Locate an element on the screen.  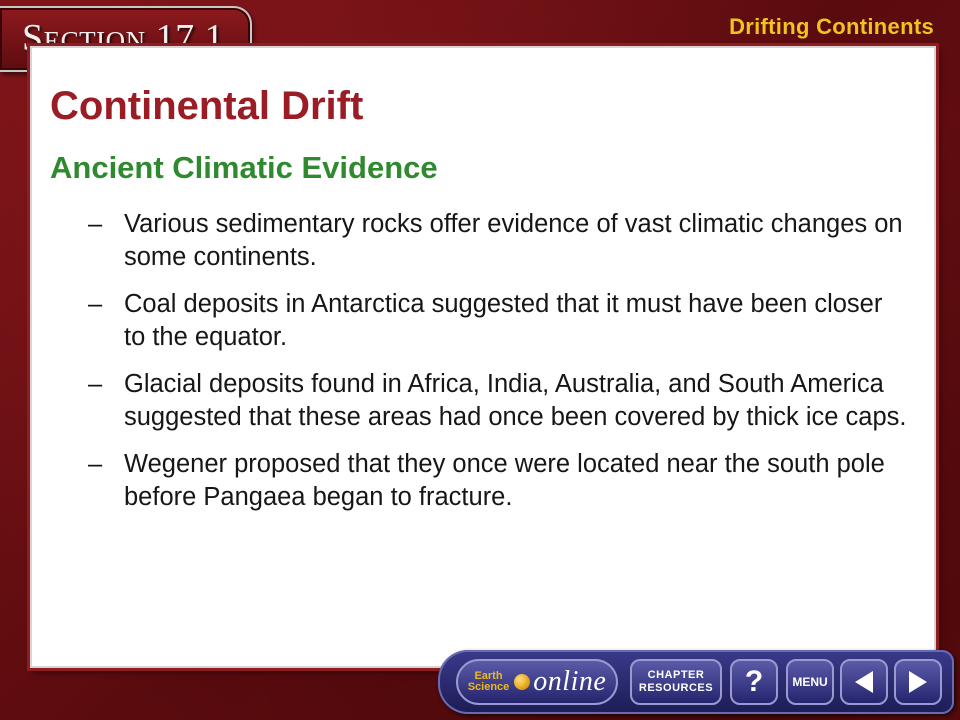
online-logo-text: Earth Science is located at coordinates (489, 682).